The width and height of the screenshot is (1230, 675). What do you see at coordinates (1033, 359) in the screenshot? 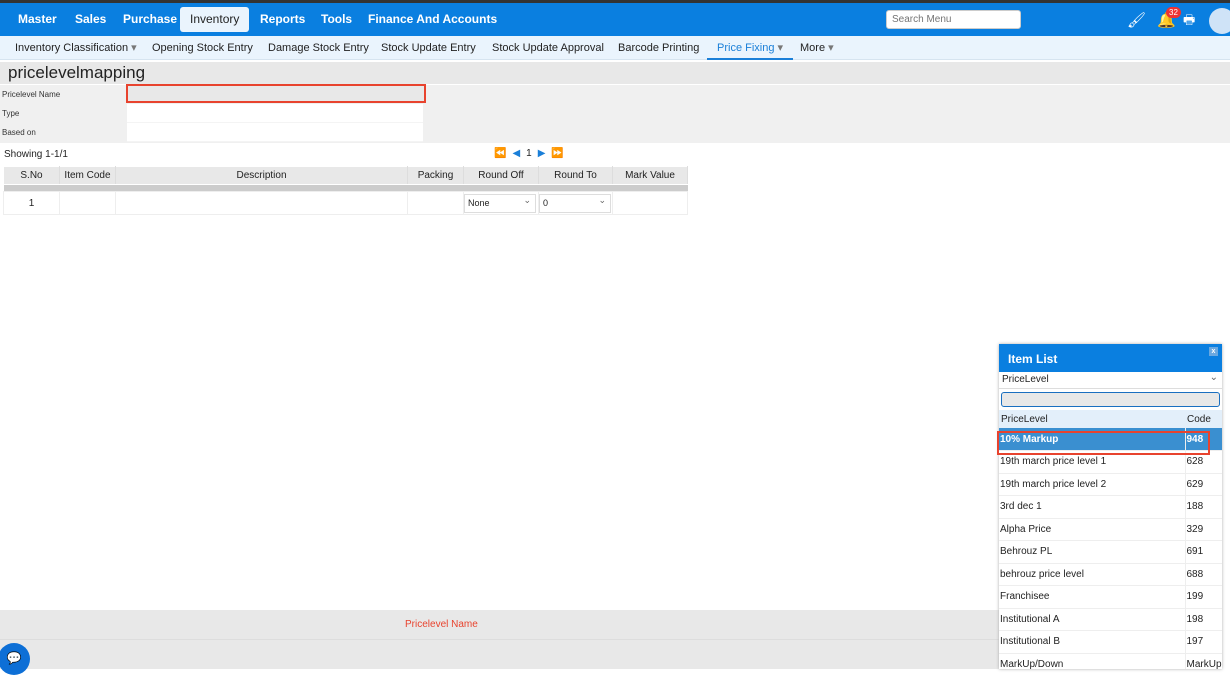
I see `popup-title: Item List` at bounding box center [1033, 359].